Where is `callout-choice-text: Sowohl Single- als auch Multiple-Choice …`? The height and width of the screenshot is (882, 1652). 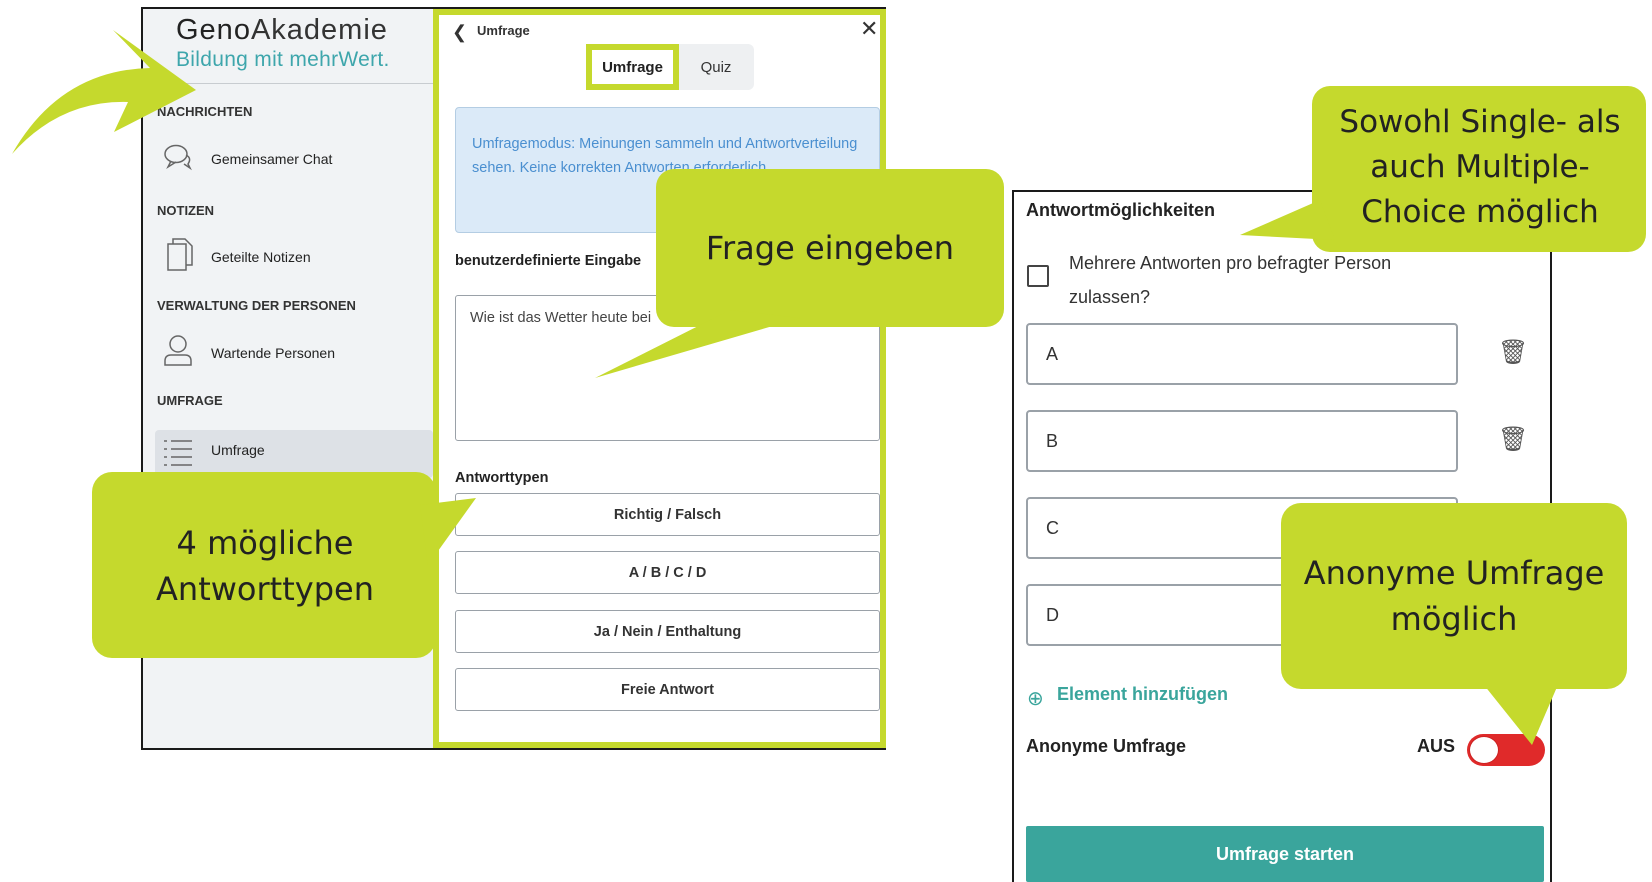 callout-choice-text: Sowohl Single- als auch Multiple-Choice … is located at coordinates (1480, 167).